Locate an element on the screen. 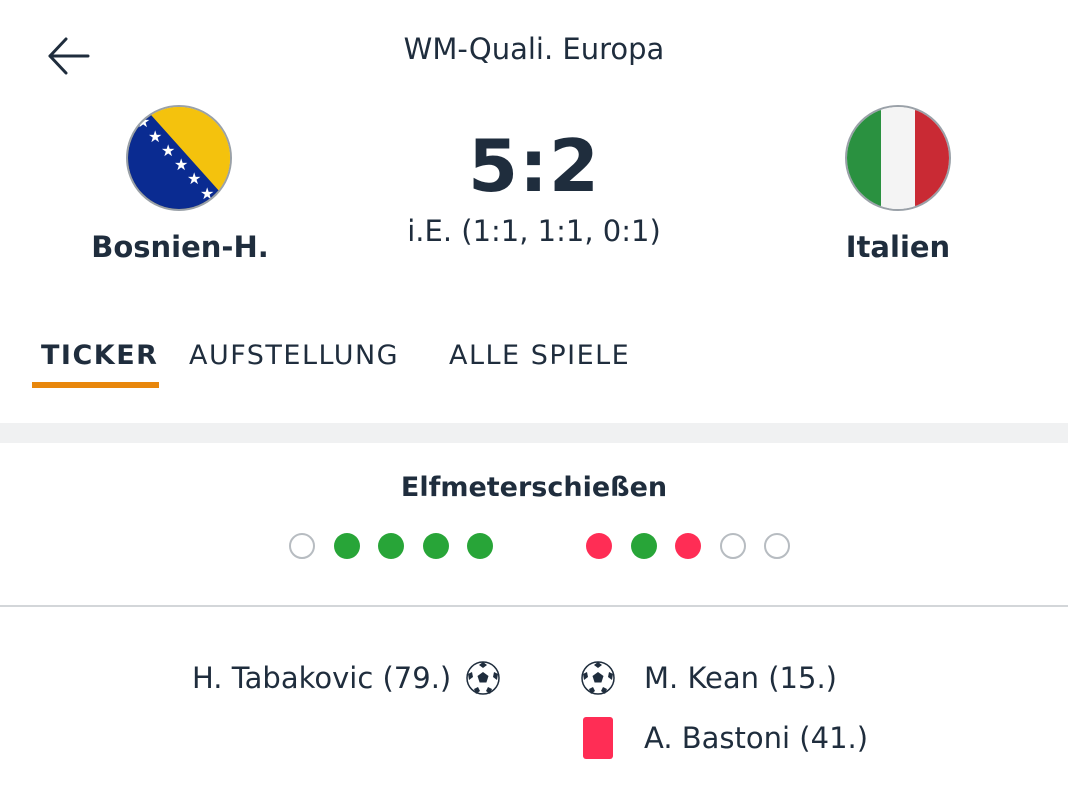  home-penalty-4-scored is located at coordinates (435, 546).